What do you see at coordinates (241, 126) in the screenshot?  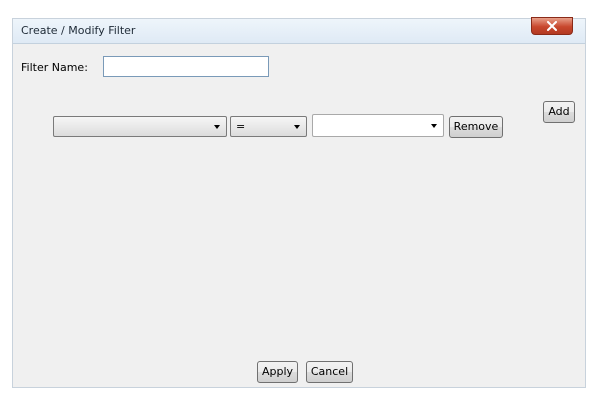 I see `operator-dropdown-value: =` at bounding box center [241, 126].